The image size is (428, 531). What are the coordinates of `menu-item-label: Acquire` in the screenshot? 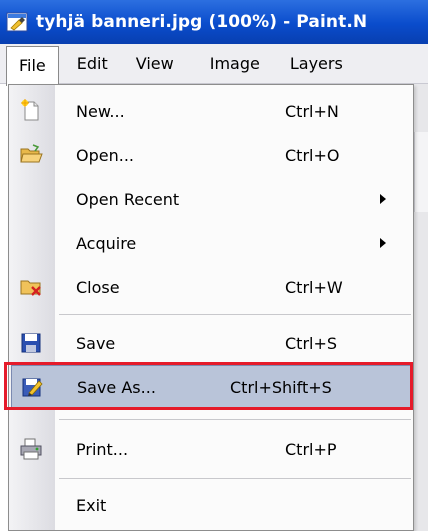 It's located at (106, 243).